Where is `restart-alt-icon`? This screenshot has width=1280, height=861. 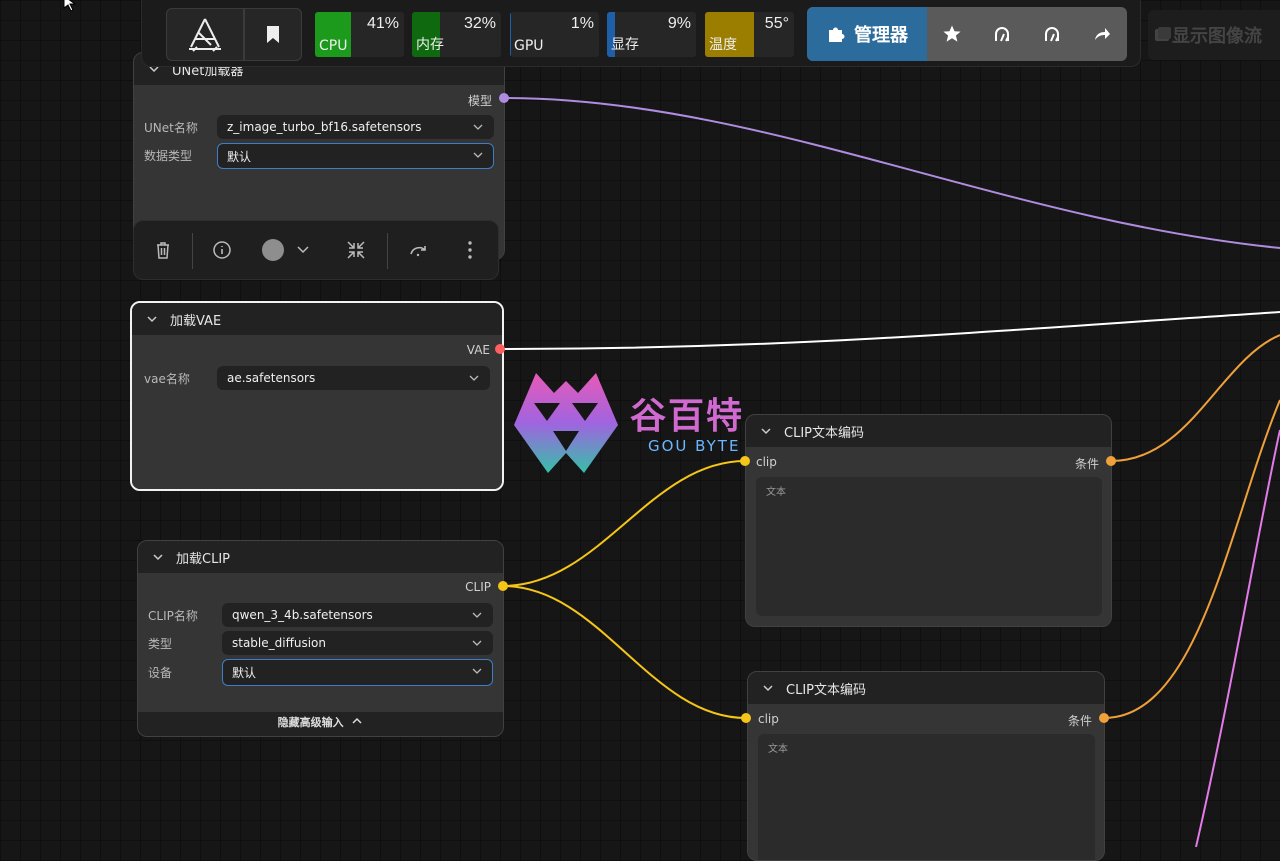 restart-alt-icon is located at coordinates (1052, 34).